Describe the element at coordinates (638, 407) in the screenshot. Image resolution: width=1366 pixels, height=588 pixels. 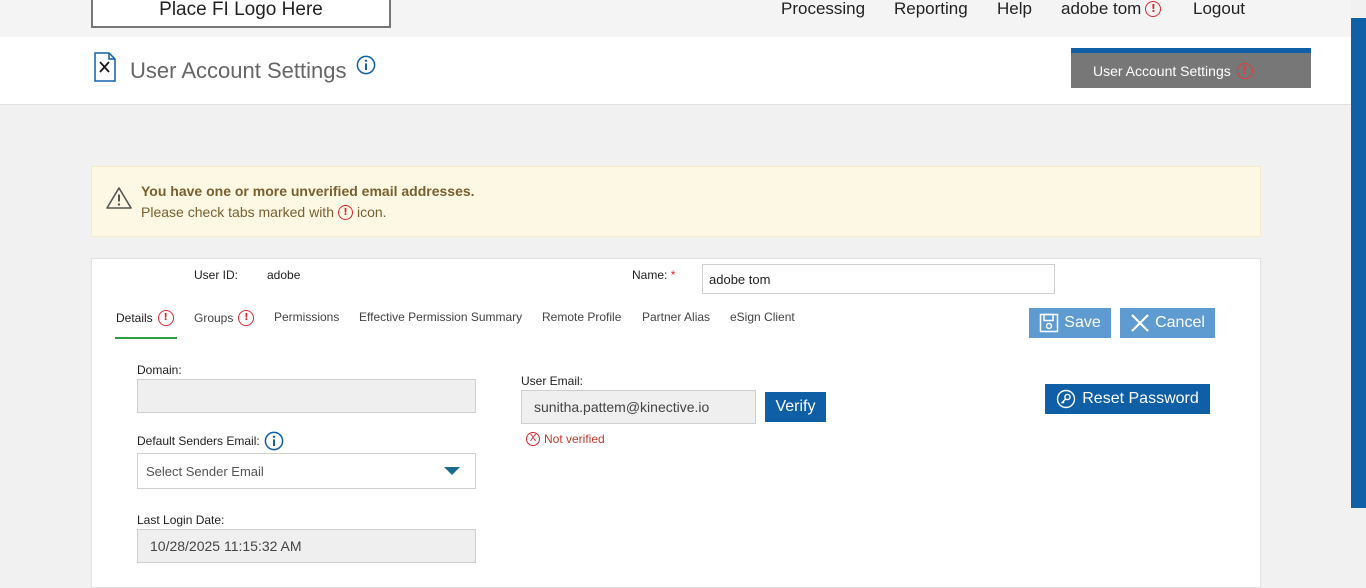
I see `user-email-input: sunitha.pattem@kinective.io` at that location.